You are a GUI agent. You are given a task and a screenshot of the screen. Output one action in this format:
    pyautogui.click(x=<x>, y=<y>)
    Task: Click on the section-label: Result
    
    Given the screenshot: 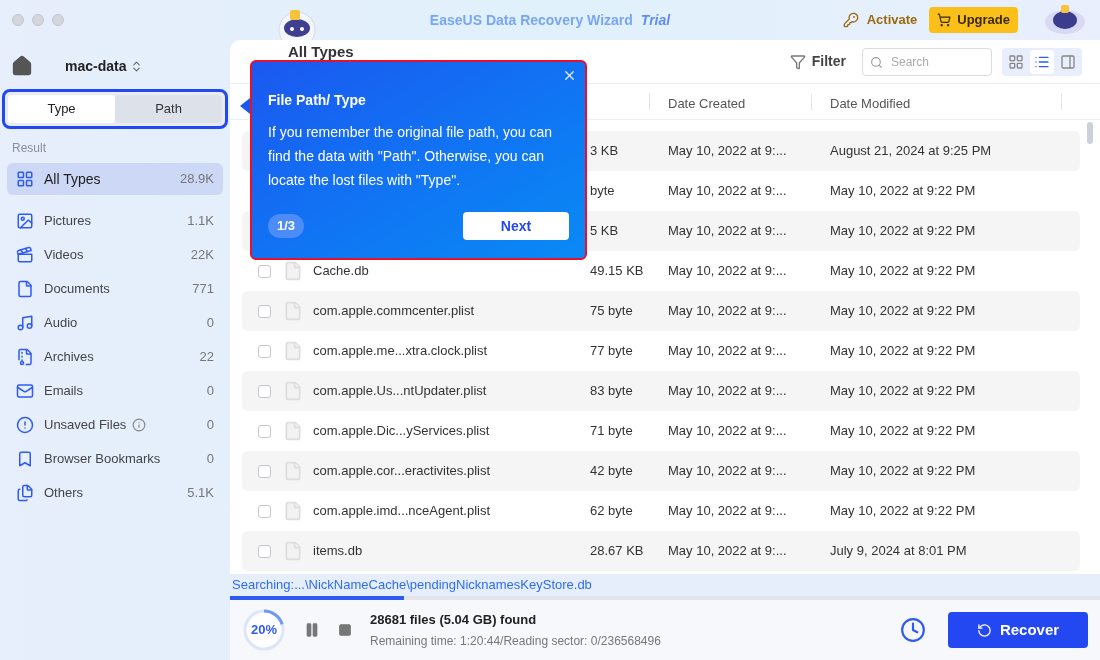 What is the action you would take?
    pyautogui.click(x=29, y=148)
    